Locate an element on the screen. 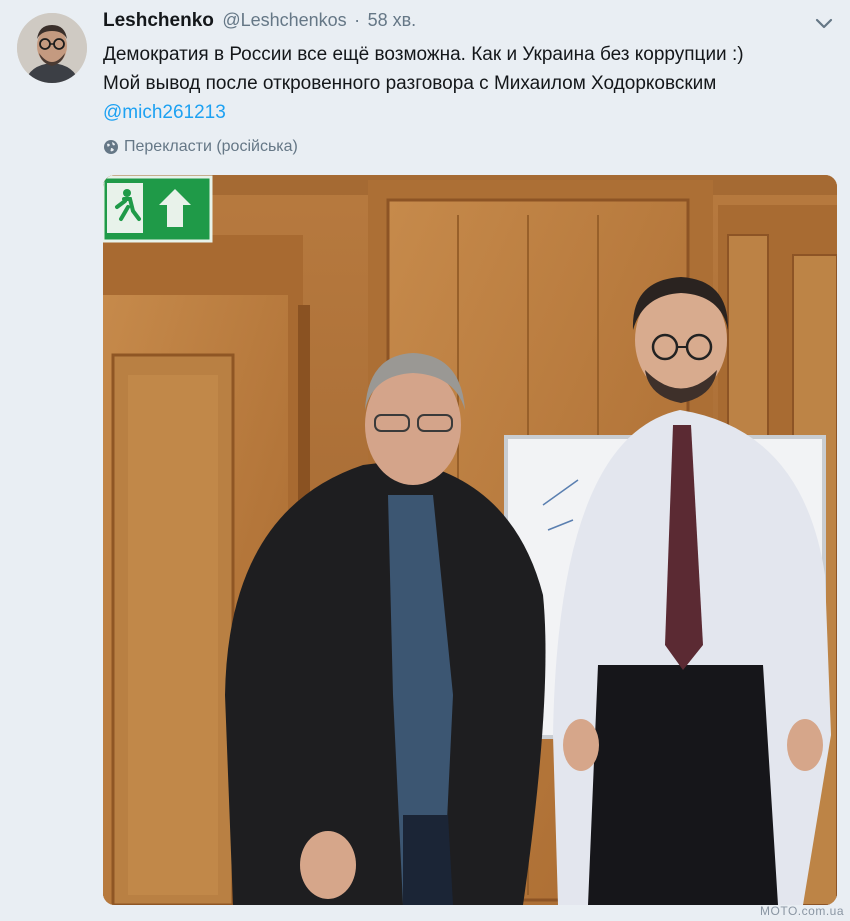 This screenshot has height=921, width=850. exit-sign-icon is located at coordinates (158, 209).